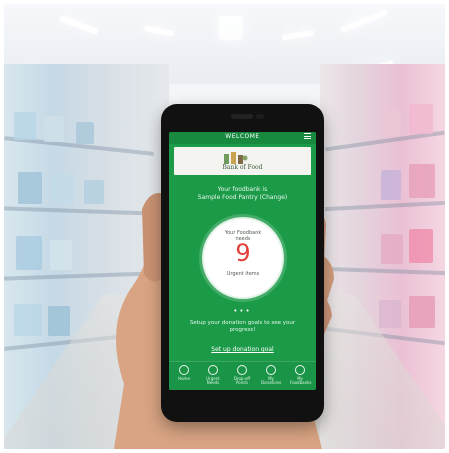 The height and width of the screenshot is (453, 449). I want to click on home-icon, so click(184, 370).